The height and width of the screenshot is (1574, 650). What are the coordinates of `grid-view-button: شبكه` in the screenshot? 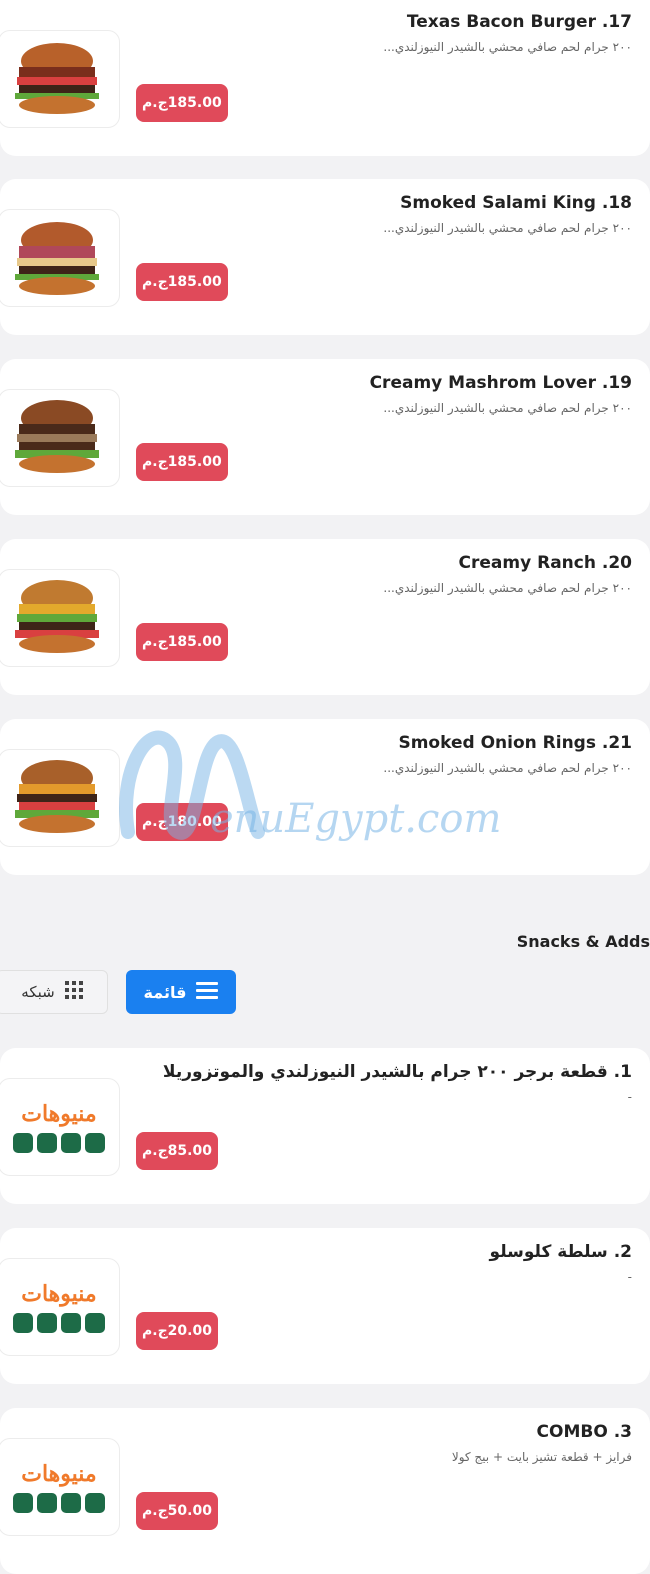 It's located at (54, 992).